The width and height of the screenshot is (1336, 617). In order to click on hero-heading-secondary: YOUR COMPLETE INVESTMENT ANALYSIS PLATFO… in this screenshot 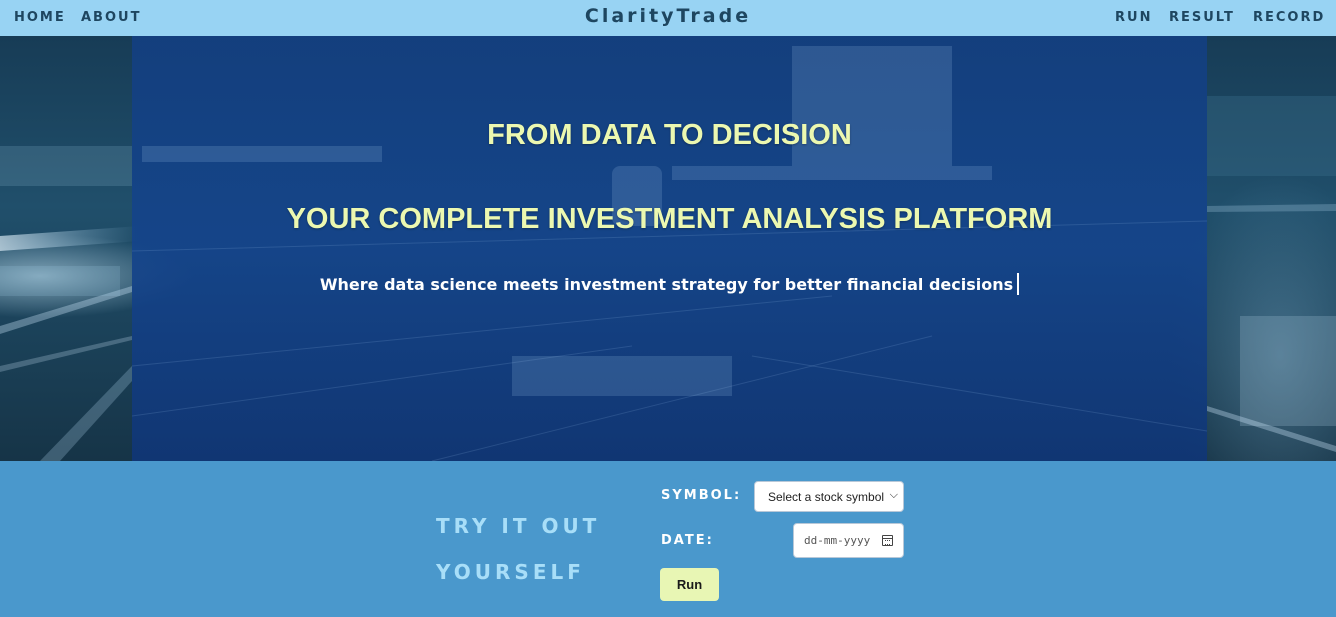, I will do `click(669, 219)`.